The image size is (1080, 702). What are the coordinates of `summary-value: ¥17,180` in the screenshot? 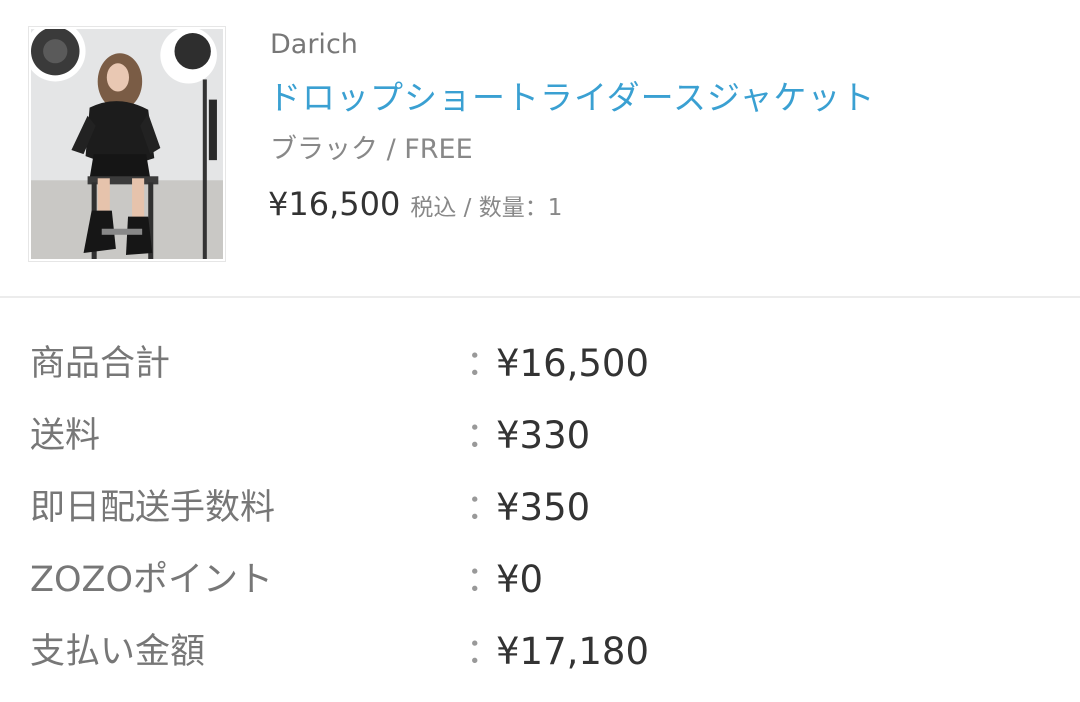 It's located at (573, 651).